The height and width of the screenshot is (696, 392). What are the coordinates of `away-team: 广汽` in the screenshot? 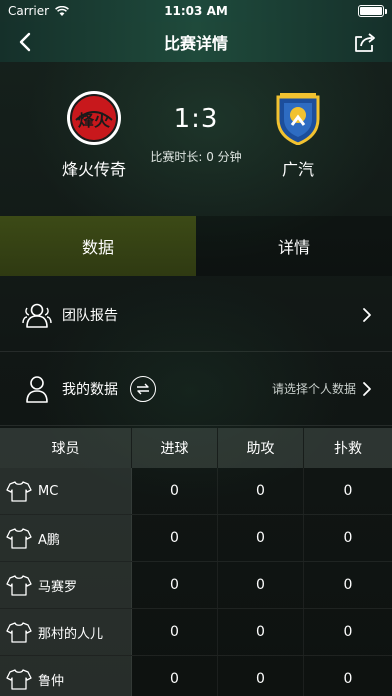 It's located at (298, 135).